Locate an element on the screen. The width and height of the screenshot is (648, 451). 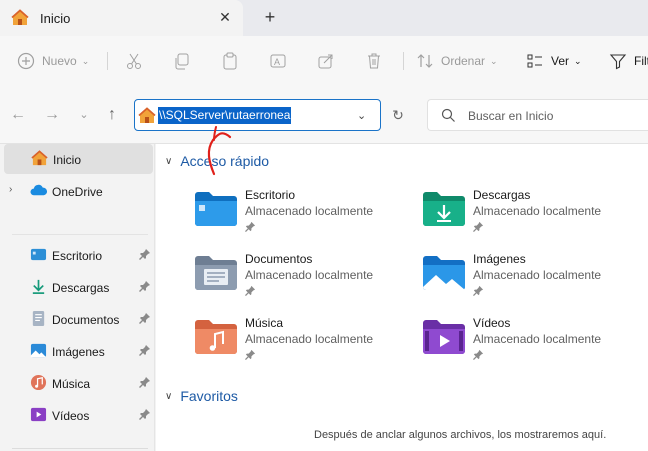
sidebar-item-escritorio: Escritorio is located at coordinates (77, 255).